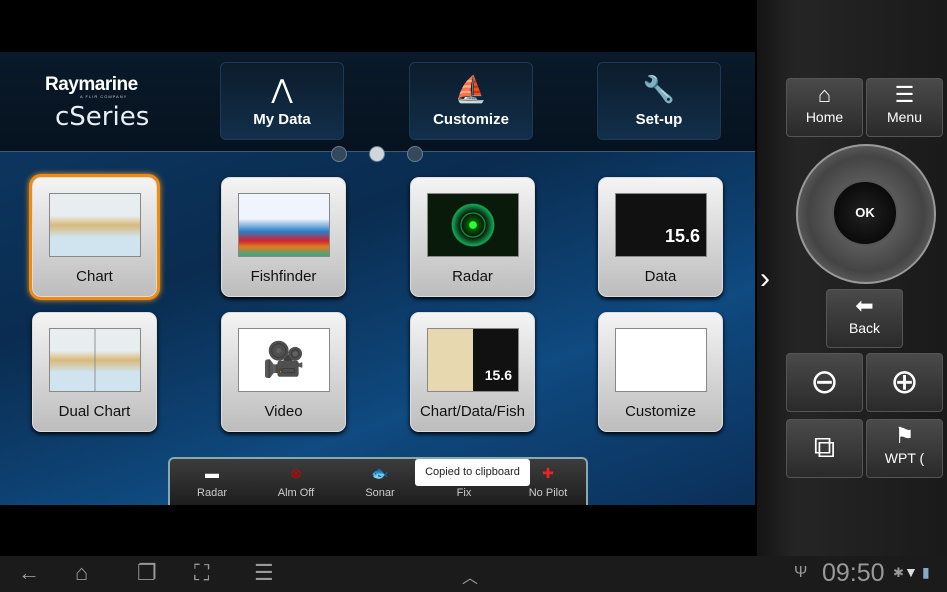 This screenshot has width=947, height=592. What do you see at coordinates (864, 305) in the screenshot?
I see `back-arrow-icon: ⬅` at bounding box center [864, 305].